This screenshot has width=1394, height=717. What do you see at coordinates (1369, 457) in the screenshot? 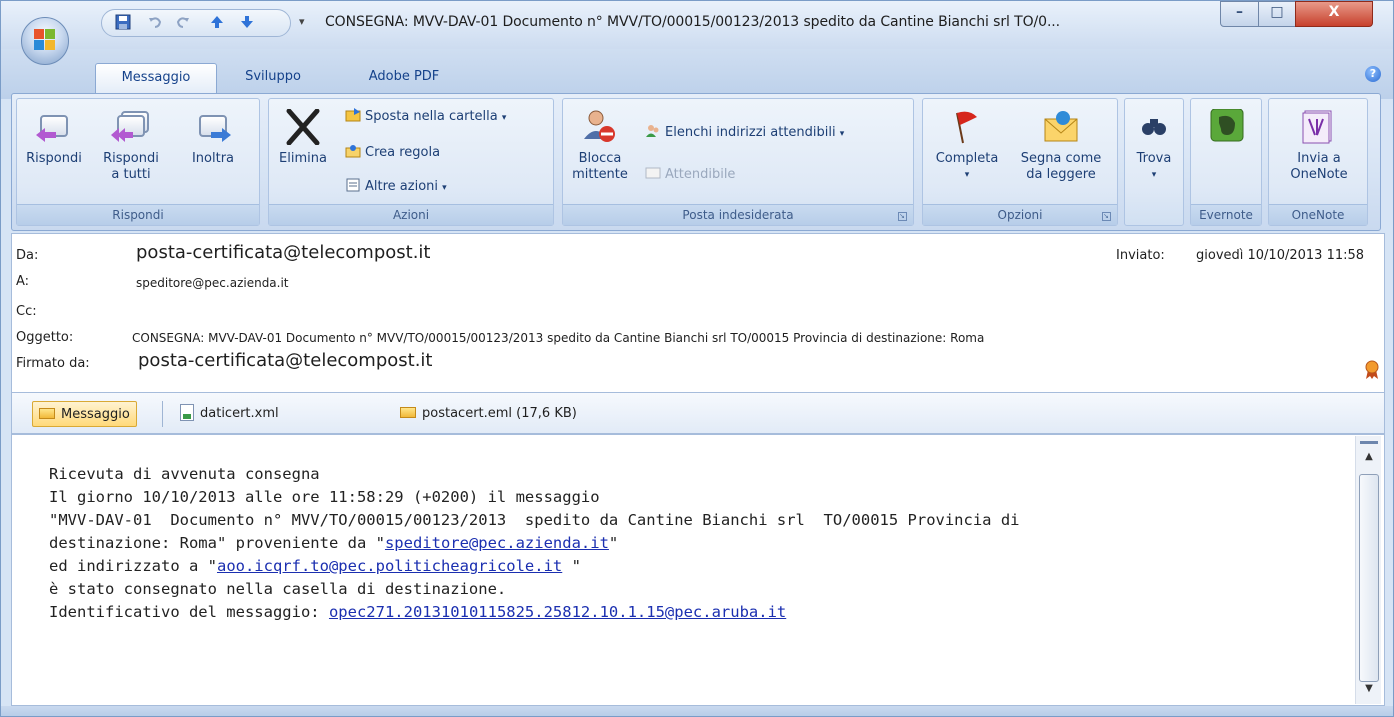
I see `scroll-up-arrow-icon: ▲` at bounding box center [1369, 457].